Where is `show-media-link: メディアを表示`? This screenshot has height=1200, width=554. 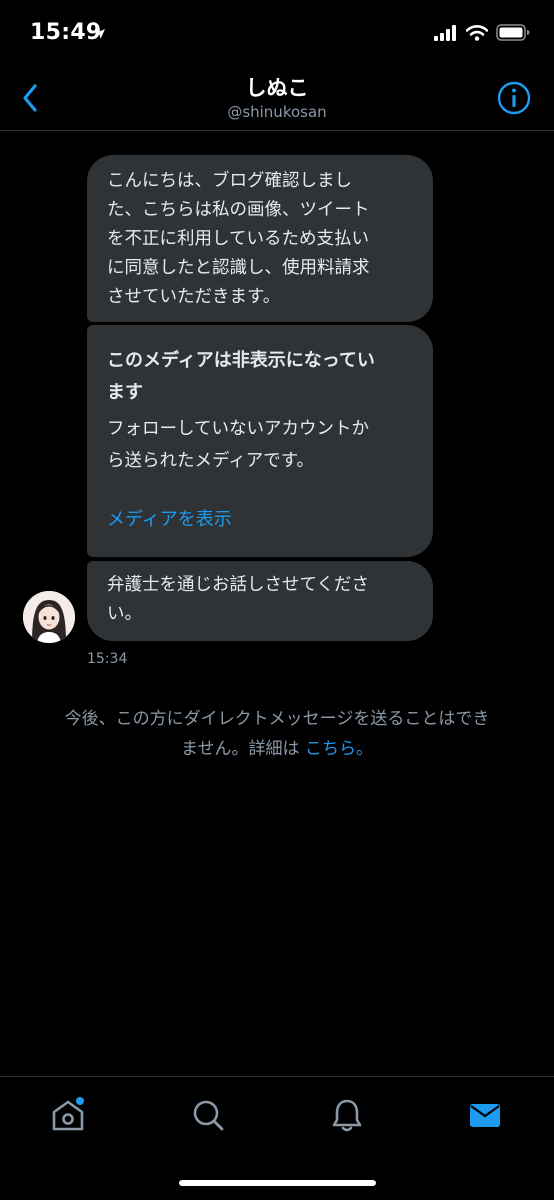
show-media-link: メディアを表示 is located at coordinates (169, 519).